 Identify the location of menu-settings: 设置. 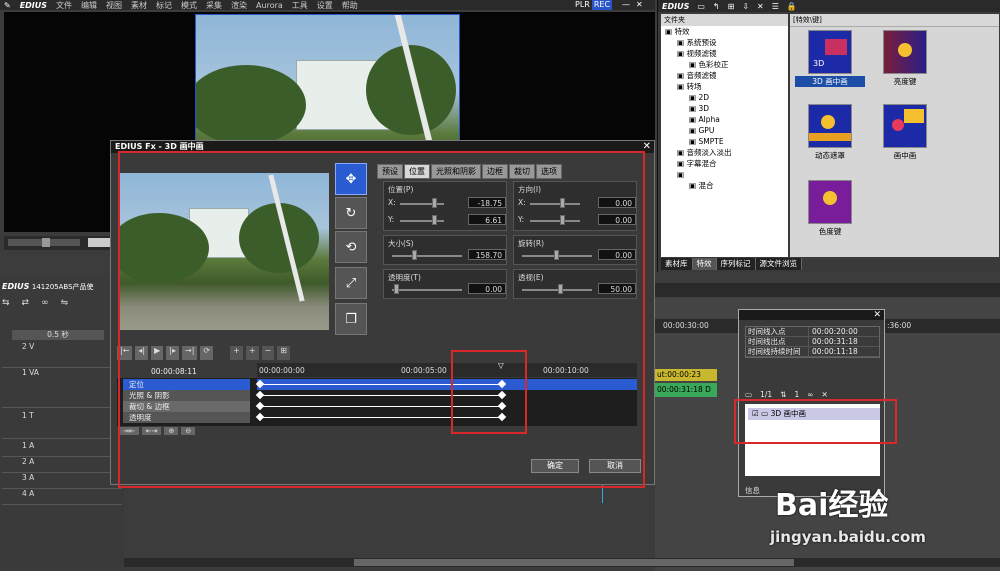
(325, 5).